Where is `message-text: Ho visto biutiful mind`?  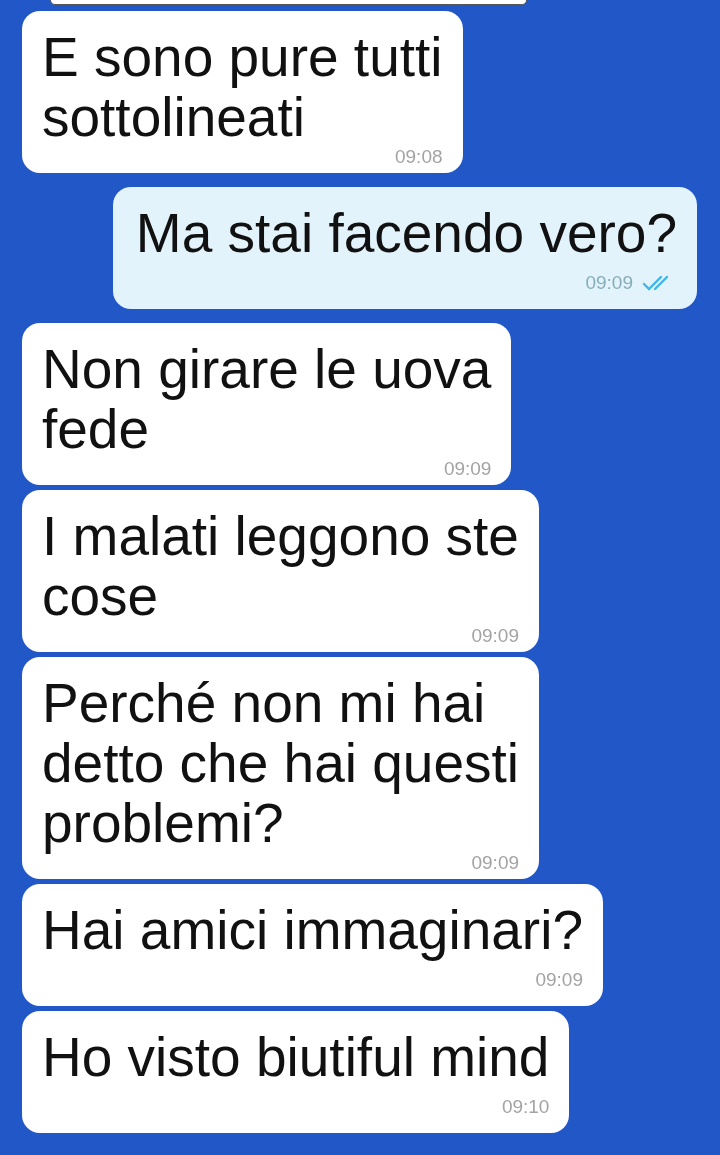 message-text: Ho visto biutiful mind is located at coordinates (296, 1057).